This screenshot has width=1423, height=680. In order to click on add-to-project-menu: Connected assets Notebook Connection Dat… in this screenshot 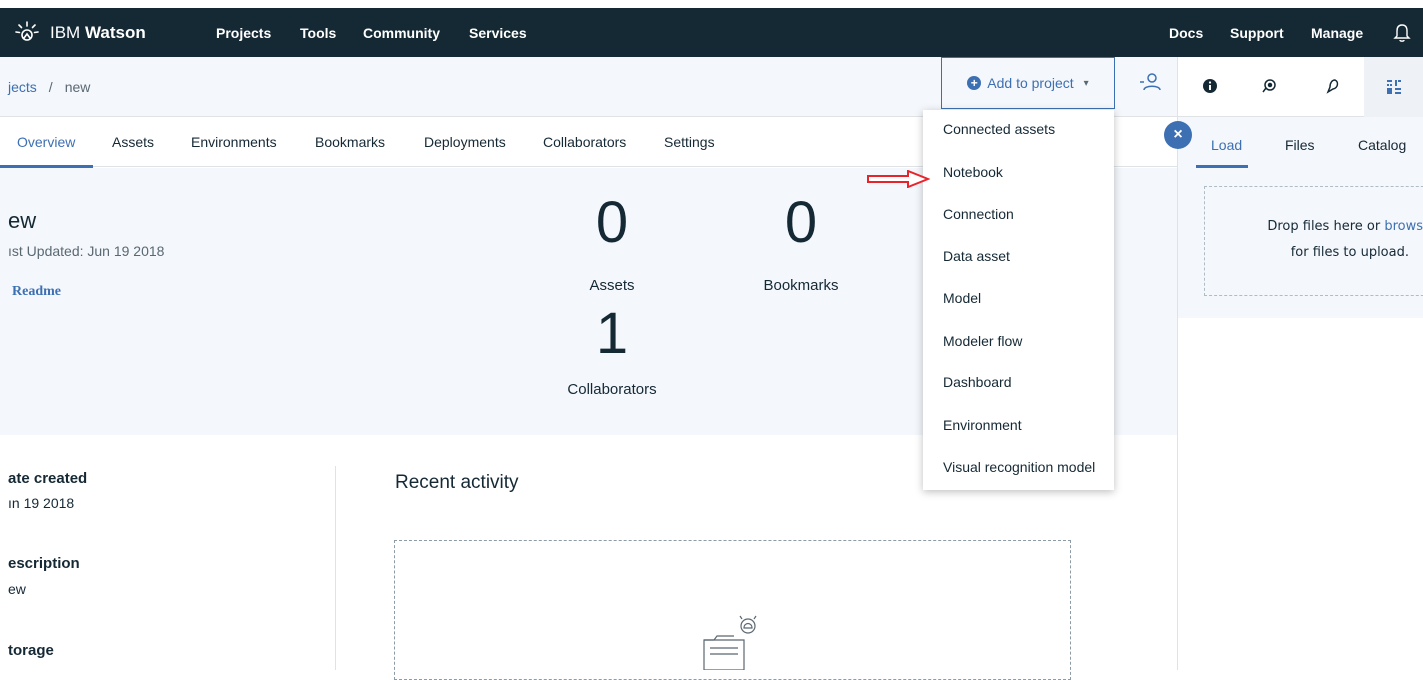, I will do `click(1018, 300)`.